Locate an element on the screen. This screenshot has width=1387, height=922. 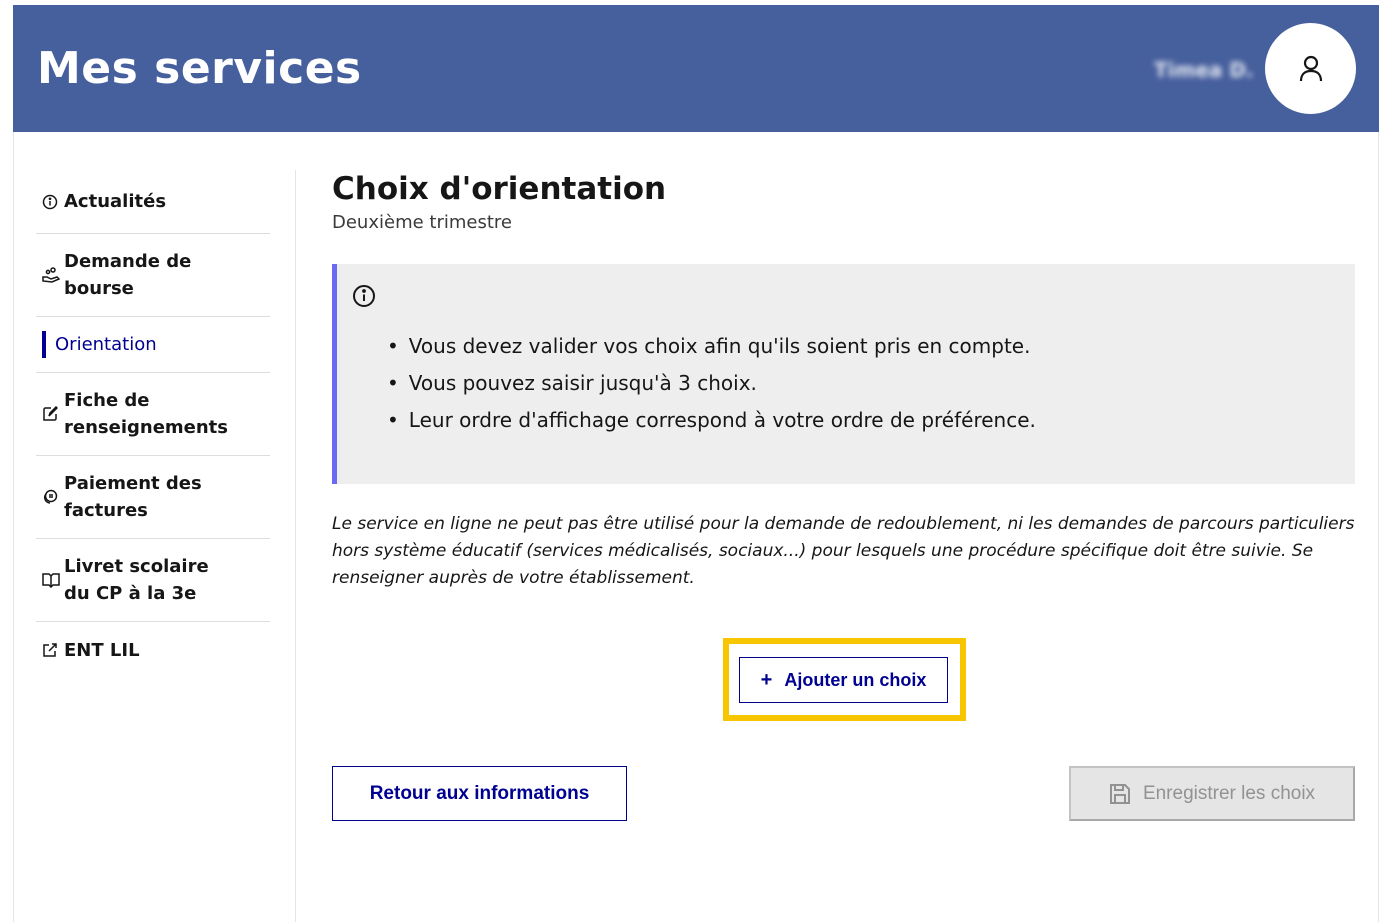
sidebar-item-actualites: Actualités is located at coordinates (153, 202).